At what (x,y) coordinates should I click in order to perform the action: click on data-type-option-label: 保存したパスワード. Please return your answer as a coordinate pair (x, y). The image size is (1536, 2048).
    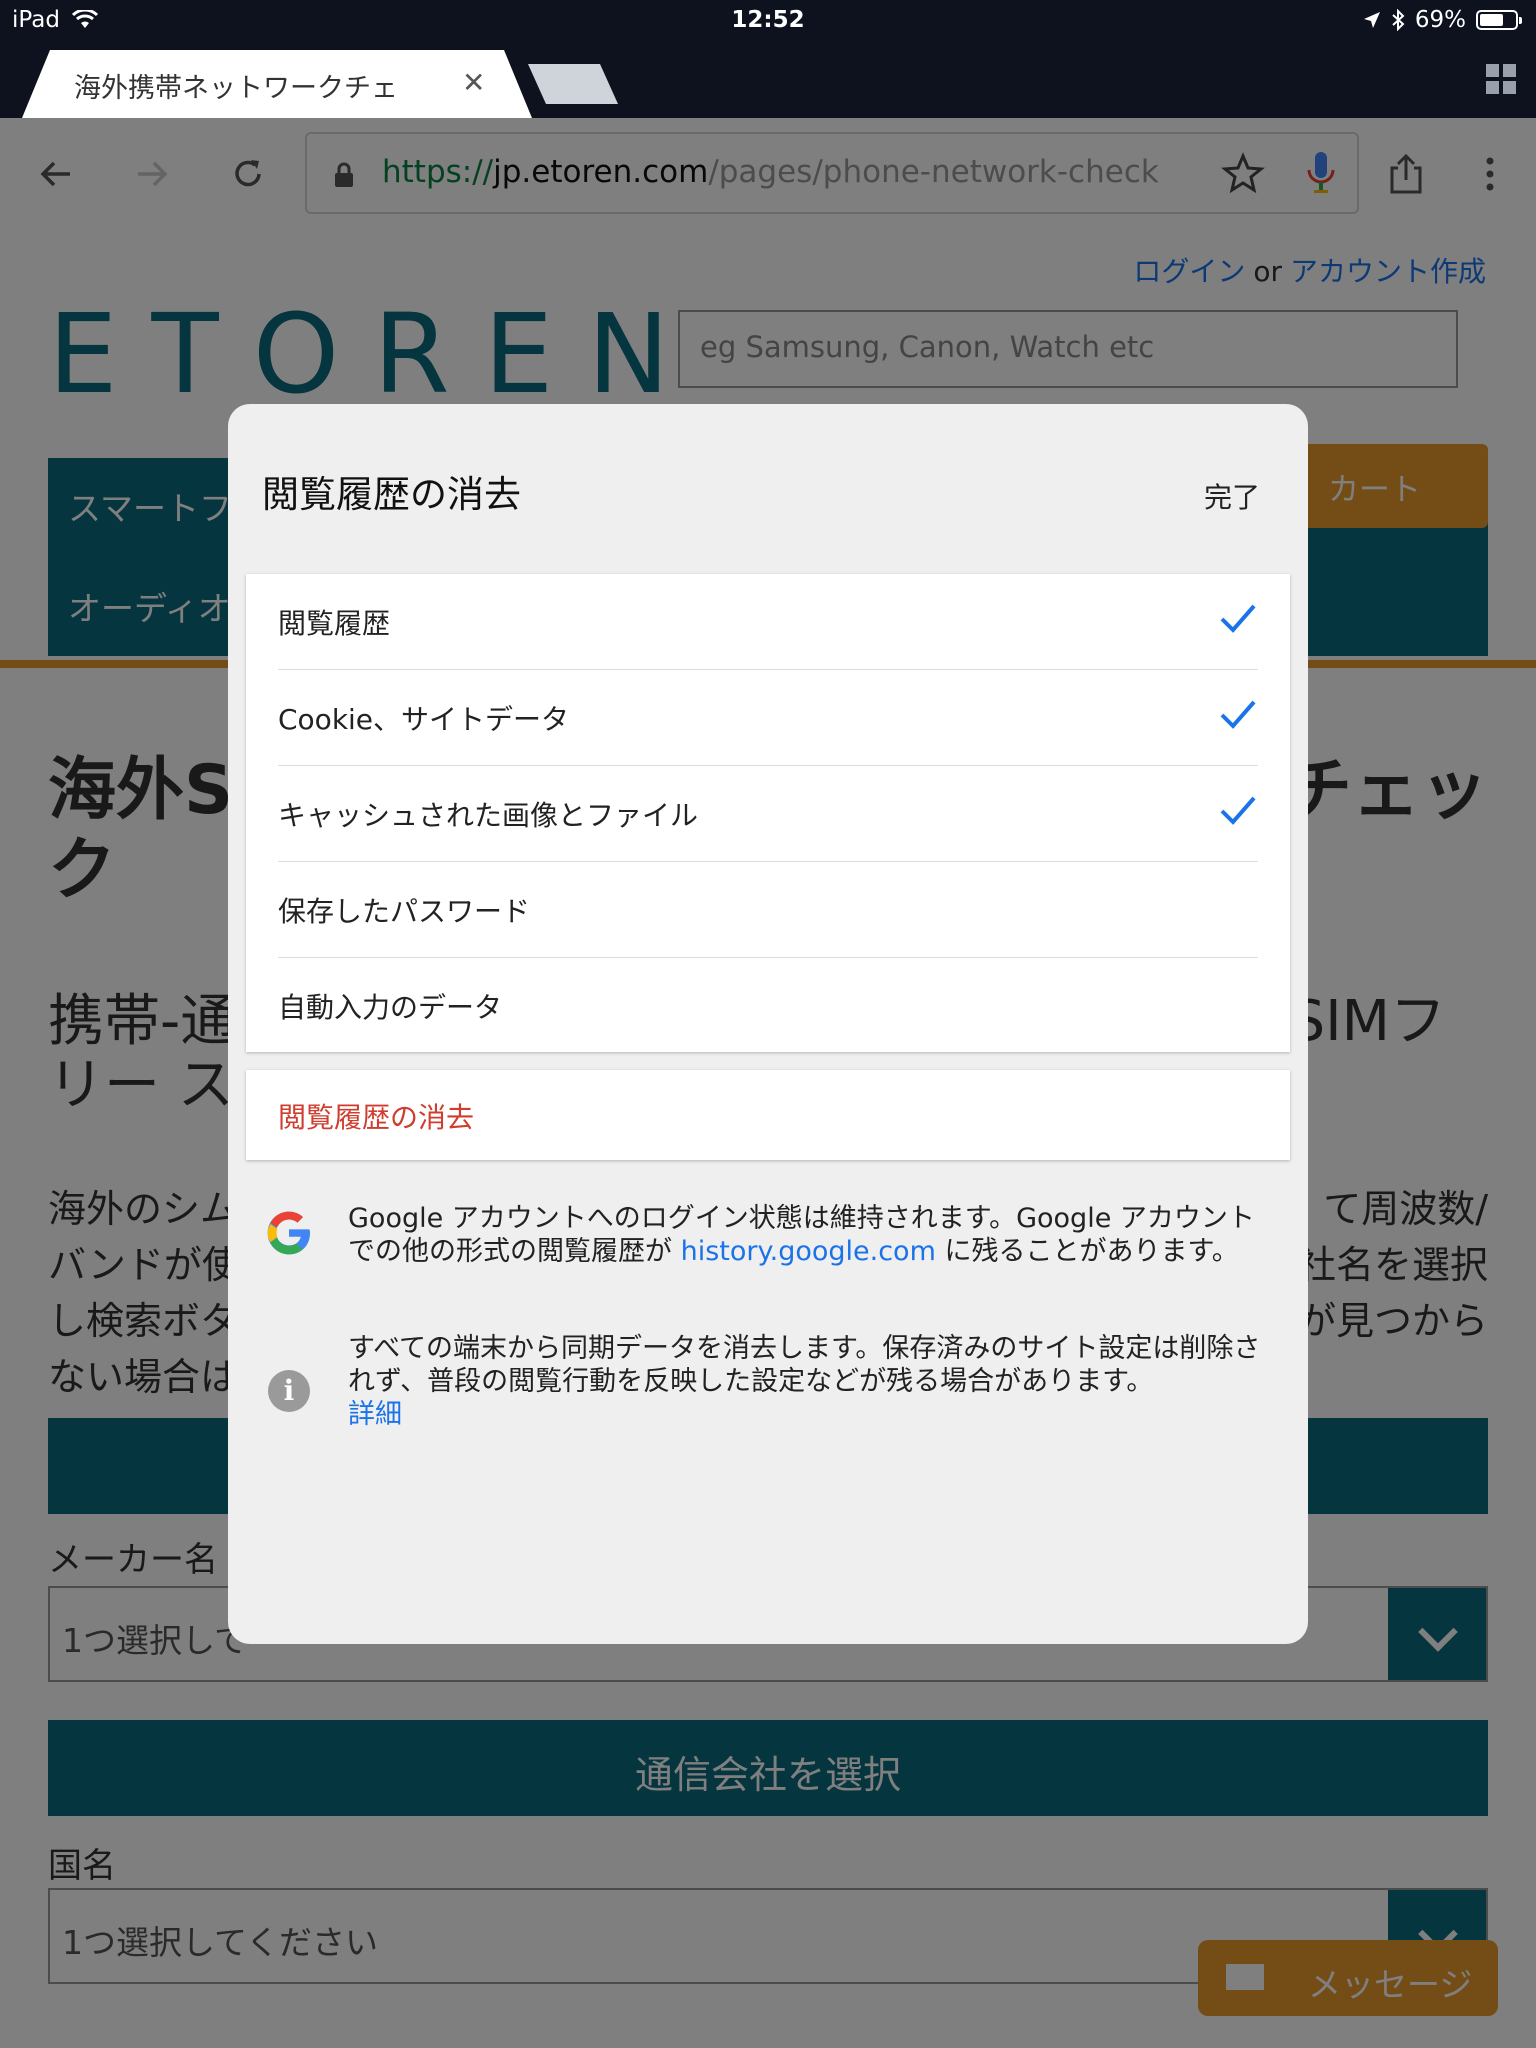
    Looking at the image, I should click on (404, 911).